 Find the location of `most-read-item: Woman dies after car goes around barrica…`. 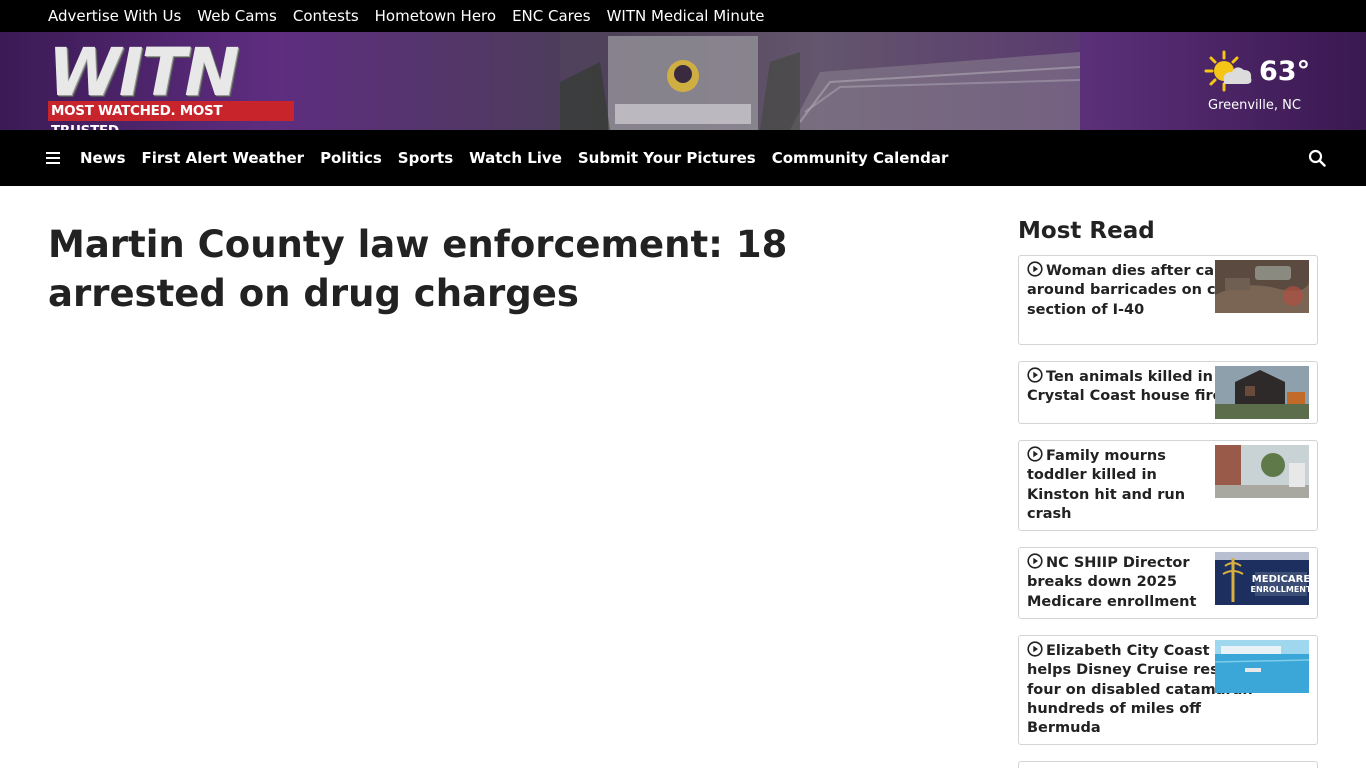

most-read-item: Woman dies after car goes around barrica… is located at coordinates (1168, 300).